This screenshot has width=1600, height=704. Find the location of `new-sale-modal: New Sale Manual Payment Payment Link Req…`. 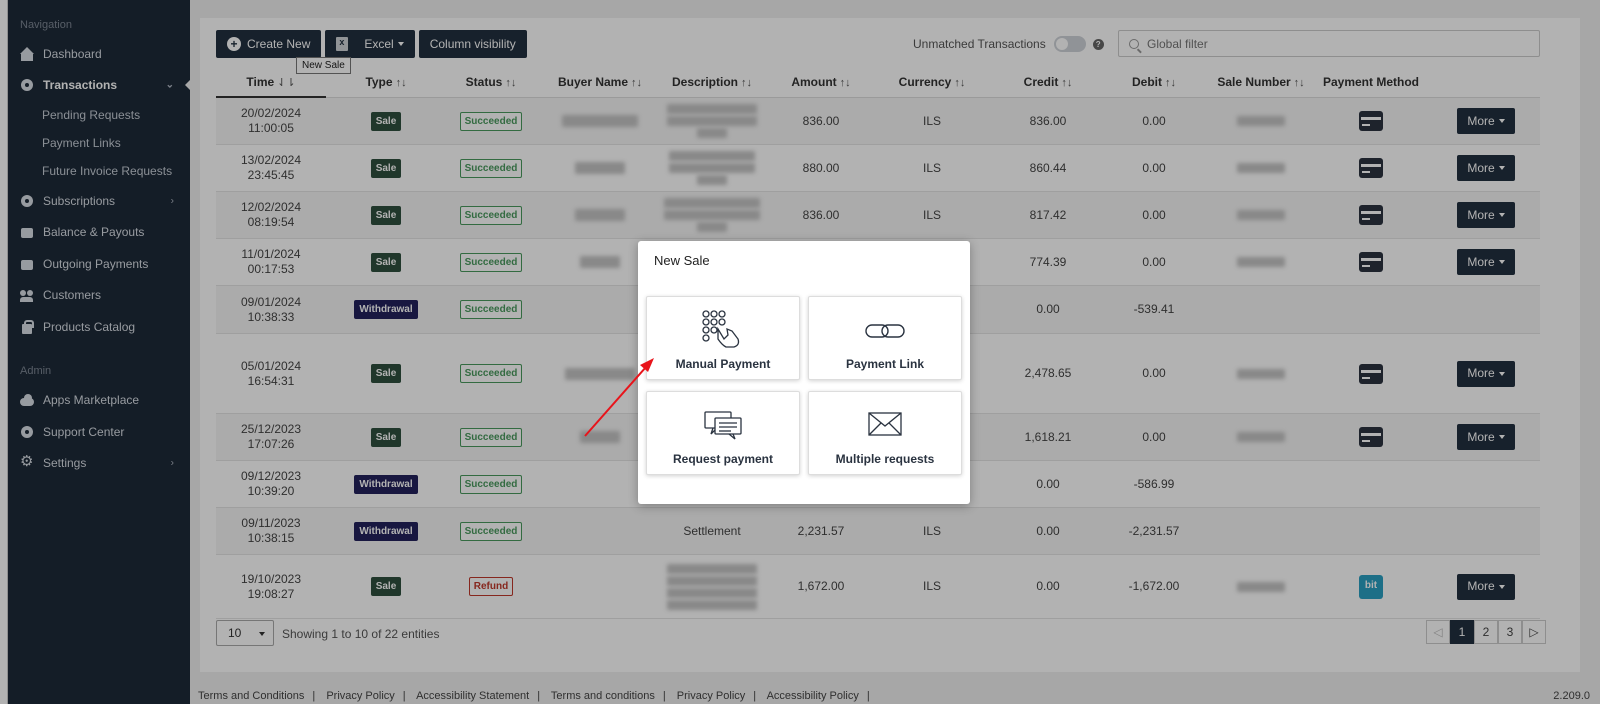

new-sale-modal: New Sale Manual Payment Payment Link Req… is located at coordinates (804, 372).